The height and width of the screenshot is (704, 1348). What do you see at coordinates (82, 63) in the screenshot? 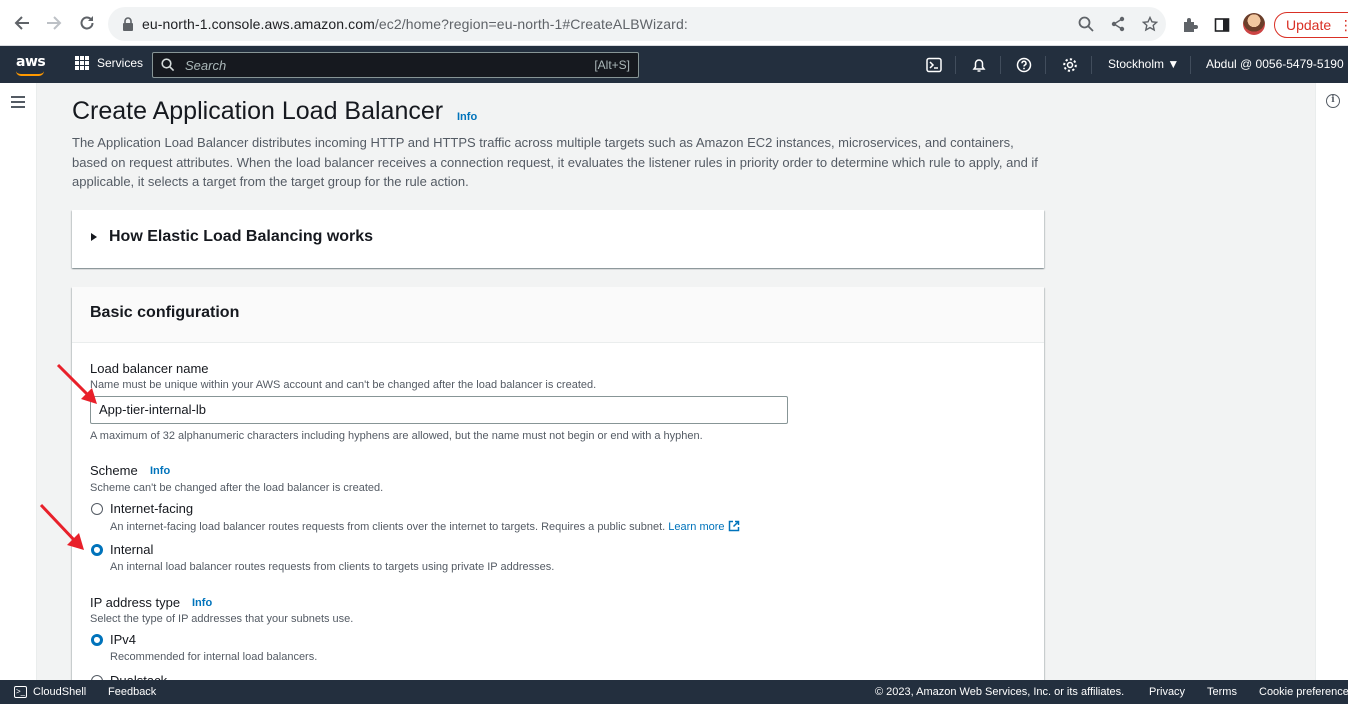
I see `services-grid-icon` at bounding box center [82, 63].